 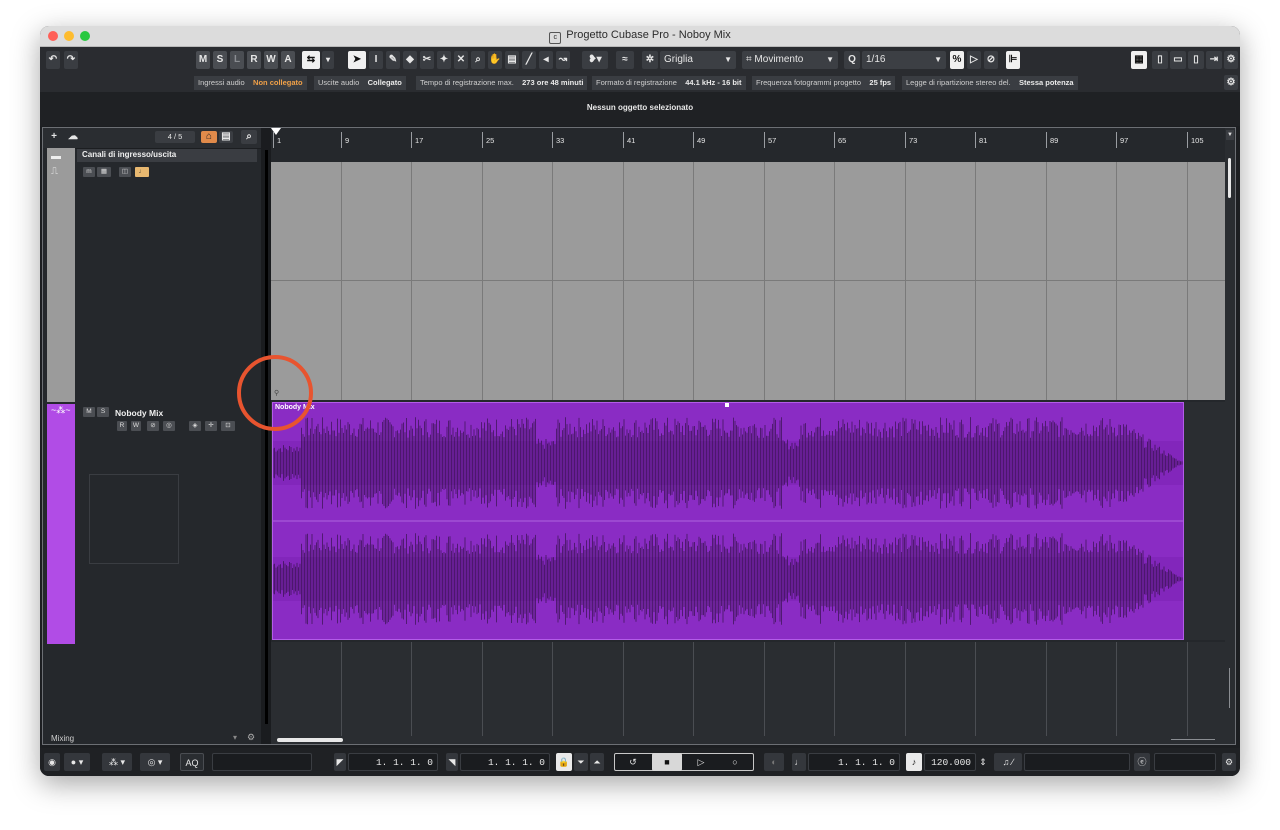 I want to click on color-tool-icon: ❥▾, so click(x=595, y=60).